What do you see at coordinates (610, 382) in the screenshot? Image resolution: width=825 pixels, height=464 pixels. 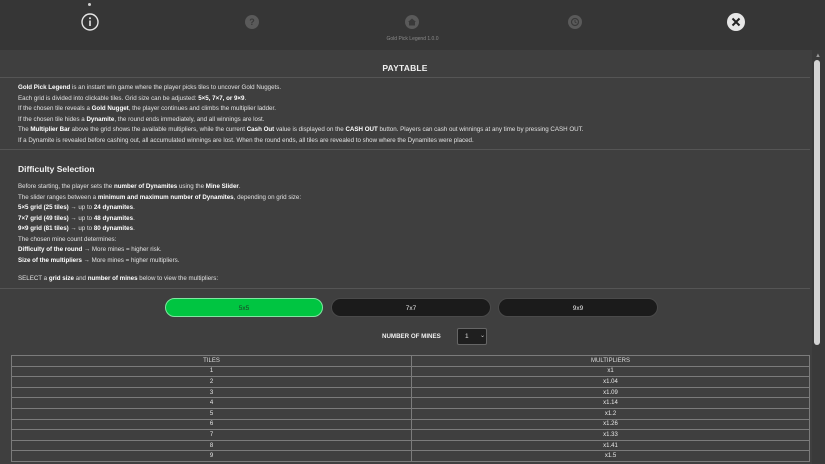 I see `multiplier-cell: x1.04` at bounding box center [610, 382].